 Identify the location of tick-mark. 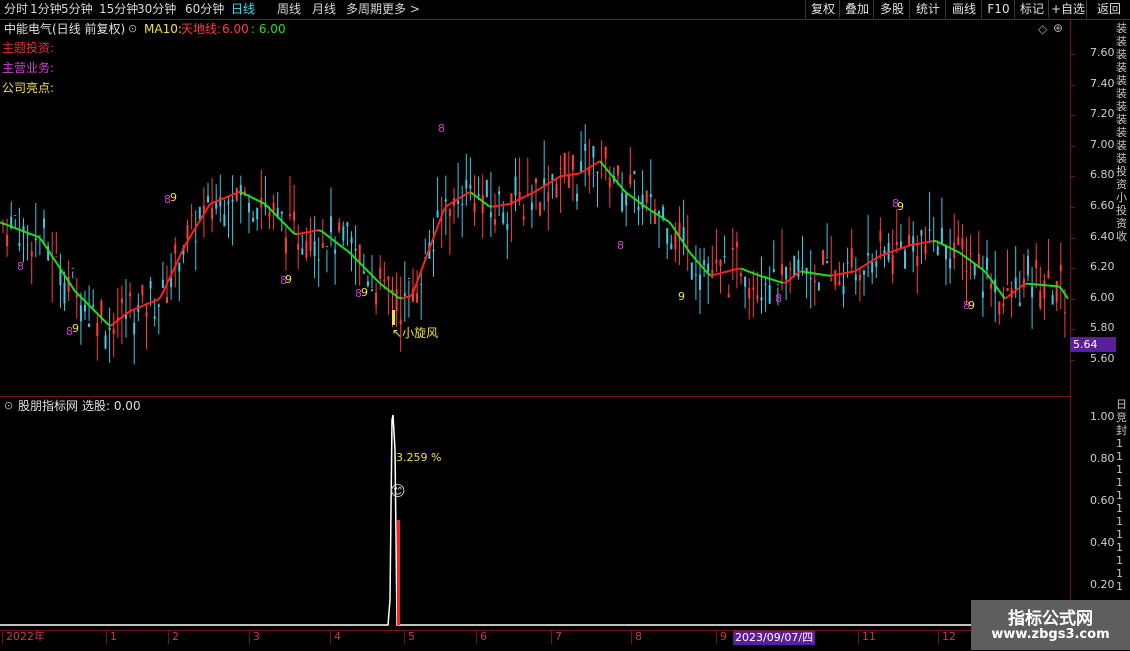
(1072, 146).